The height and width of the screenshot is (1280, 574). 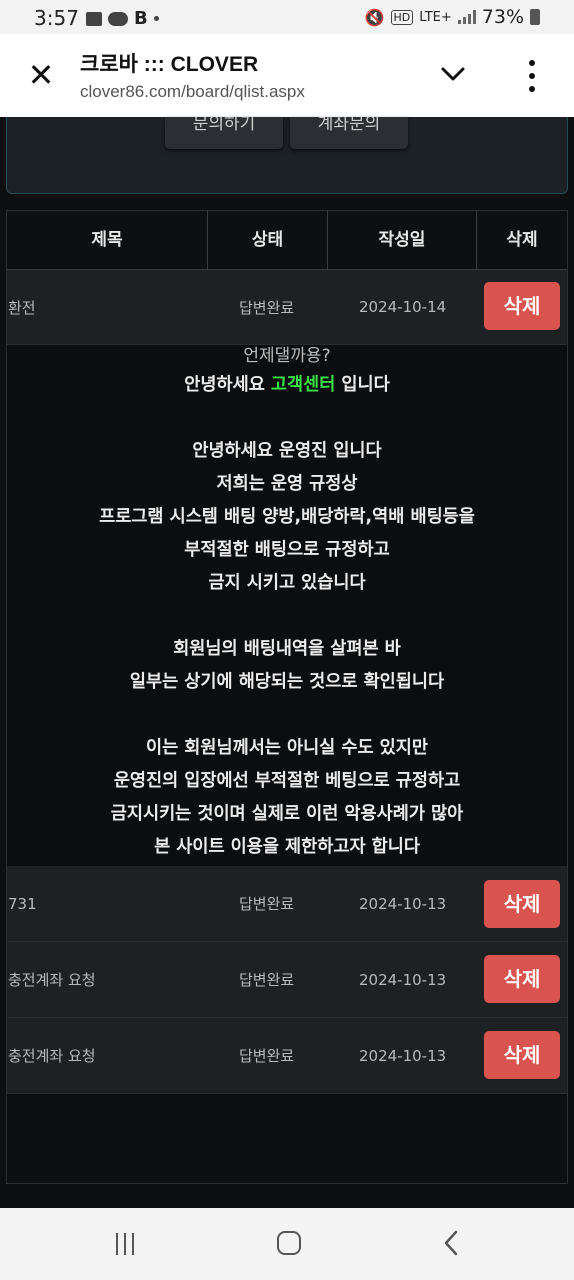 I want to click on table-header: 제목 상태 작성일 삭제, so click(x=287, y=240).